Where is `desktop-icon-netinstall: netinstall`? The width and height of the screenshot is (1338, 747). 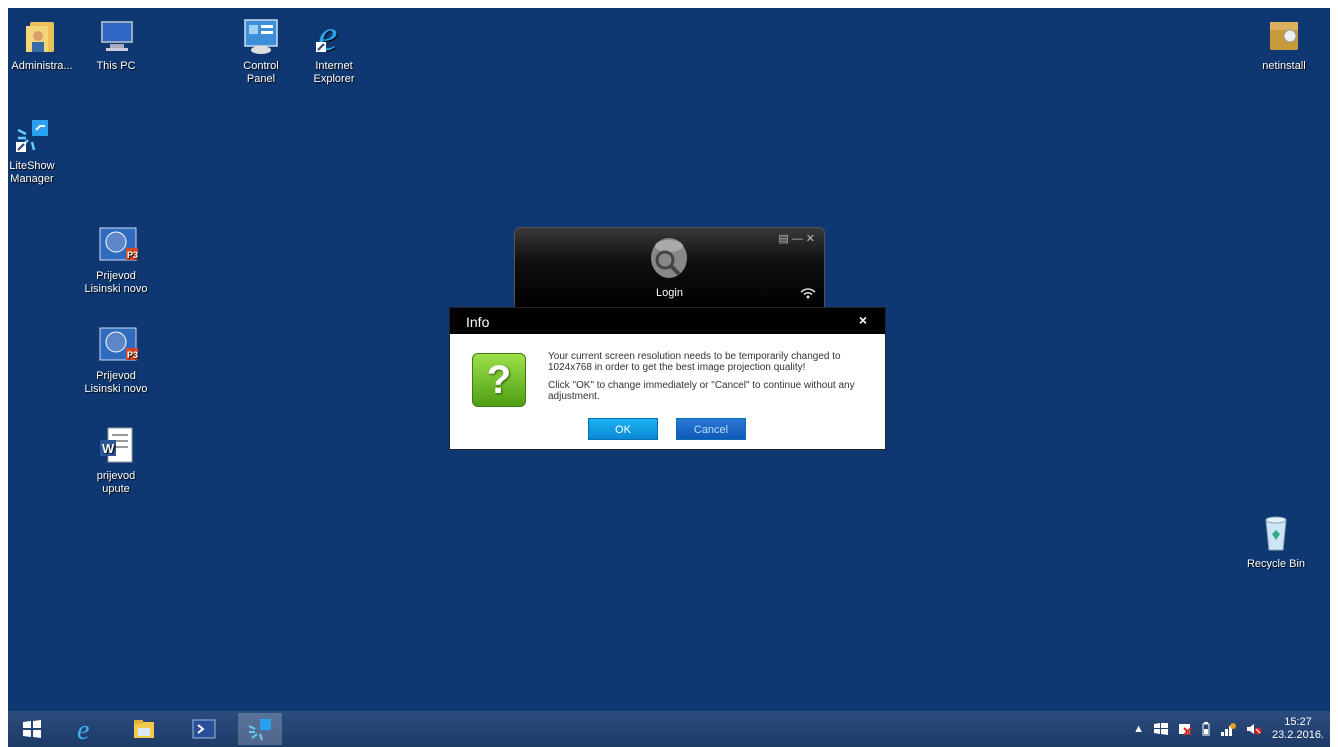
desktop-icon-netinstall: netinstall is located at coordinates (1284, 44).